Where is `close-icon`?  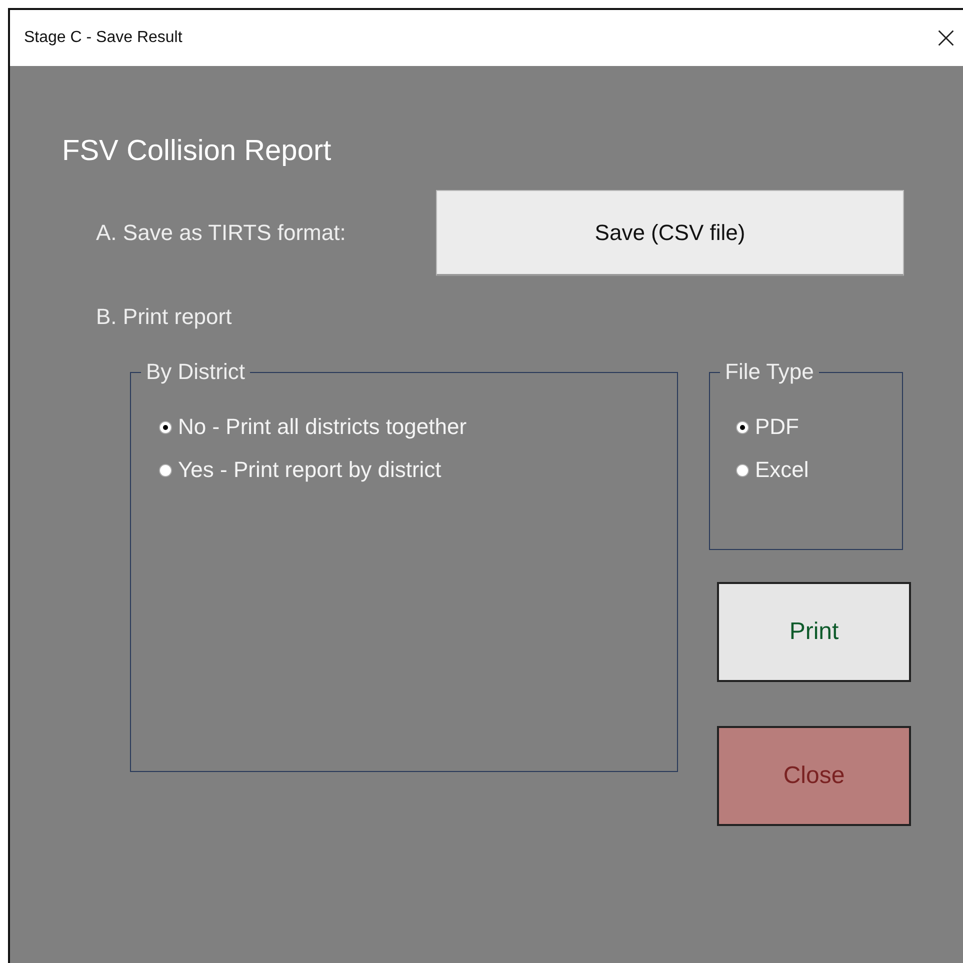
close-icon is located at coordinates (946, 38).